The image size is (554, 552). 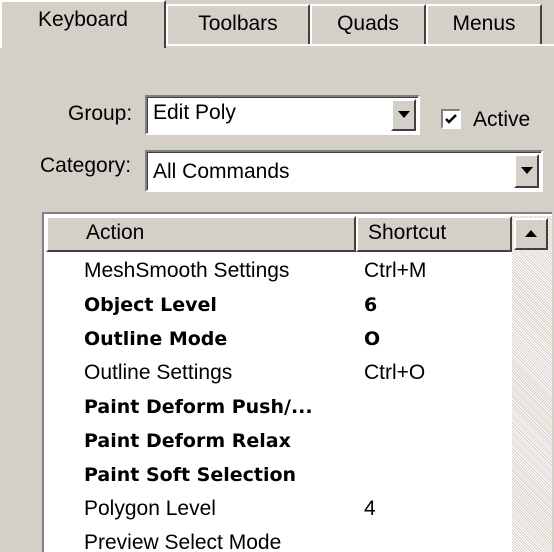 What do you see at coordinates (221, 171) in the screenshot?
I see `category-dropdown-value: All Commands` at bounding box center [221, 171].